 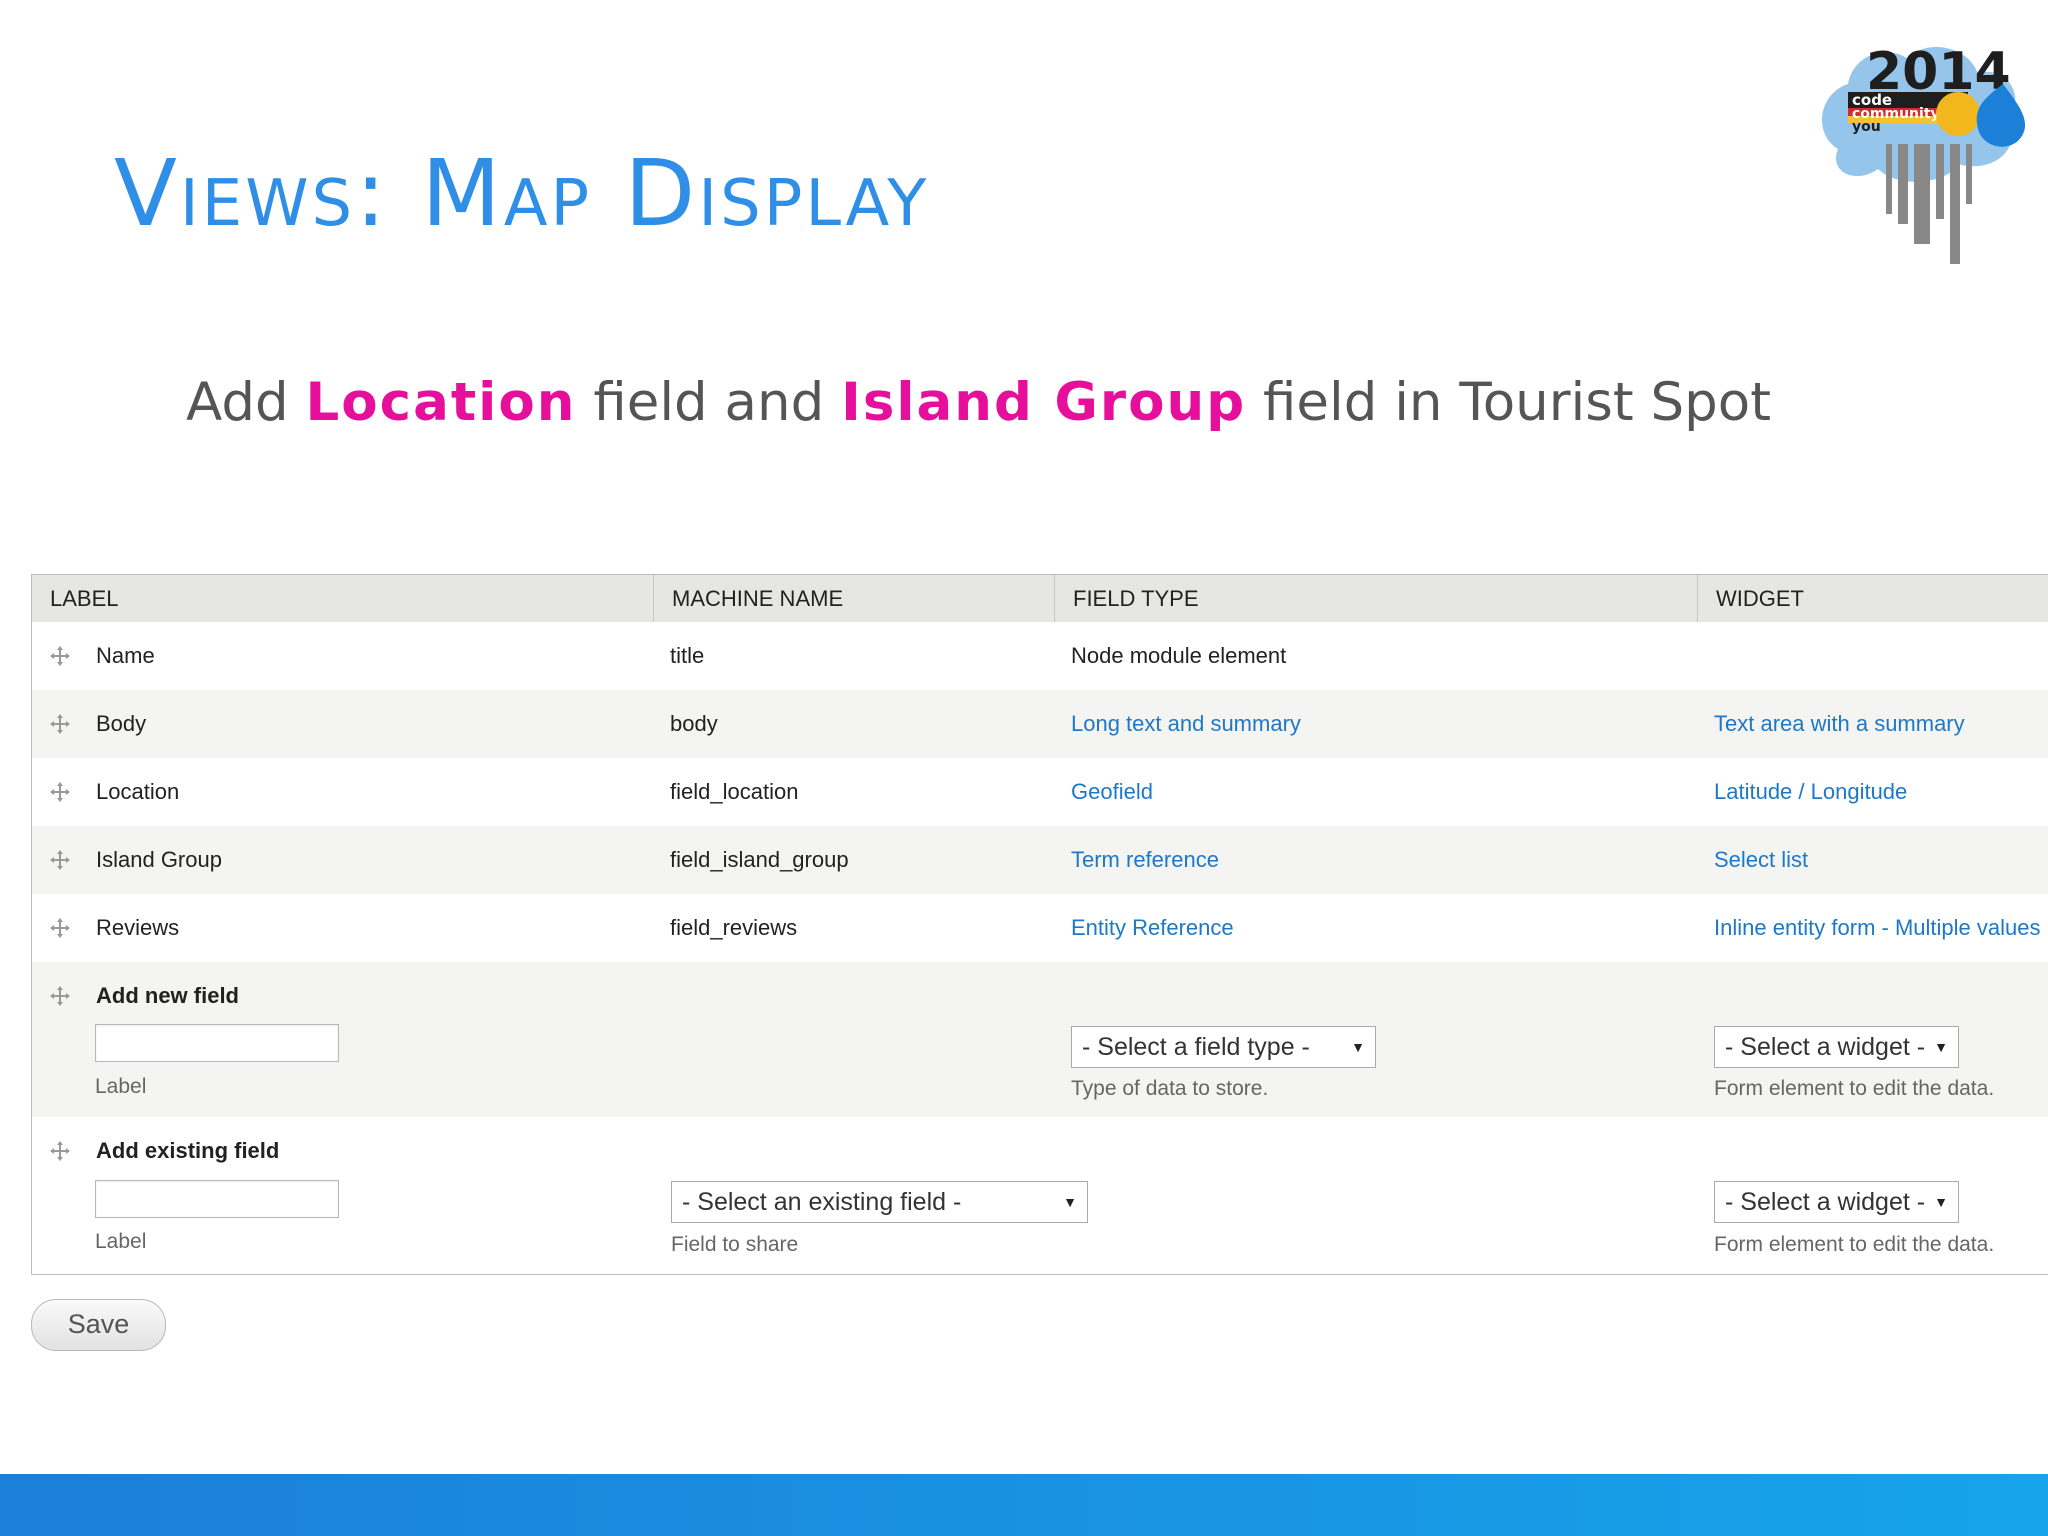 What do you see at coordinates (121, 1241) in the screenshot?
I see `existing-field-label-desc: Label` at bounding box center [121, 1241].